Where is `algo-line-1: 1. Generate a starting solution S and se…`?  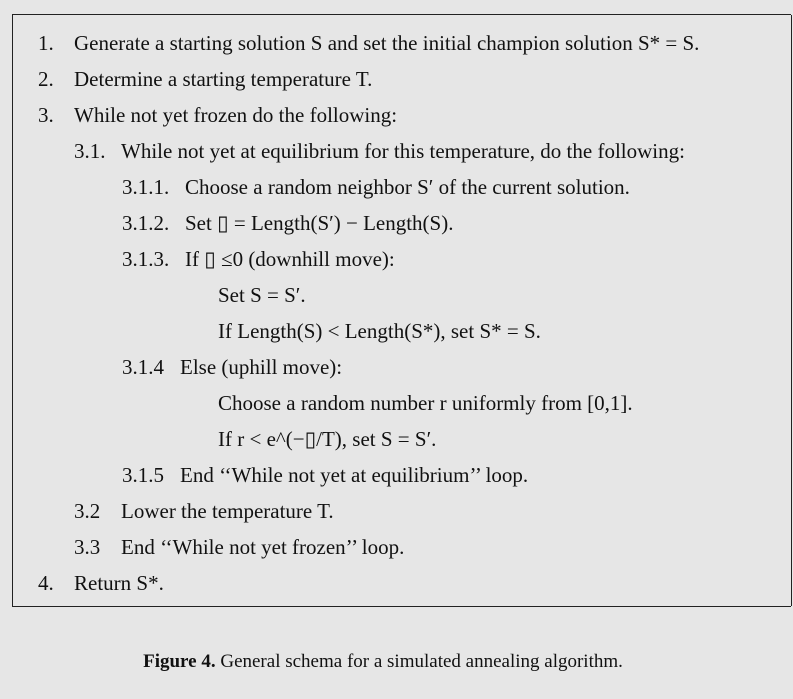
algo-line-1: 1. Generate a starting solution S and se… is located at coordinates (368, 43).